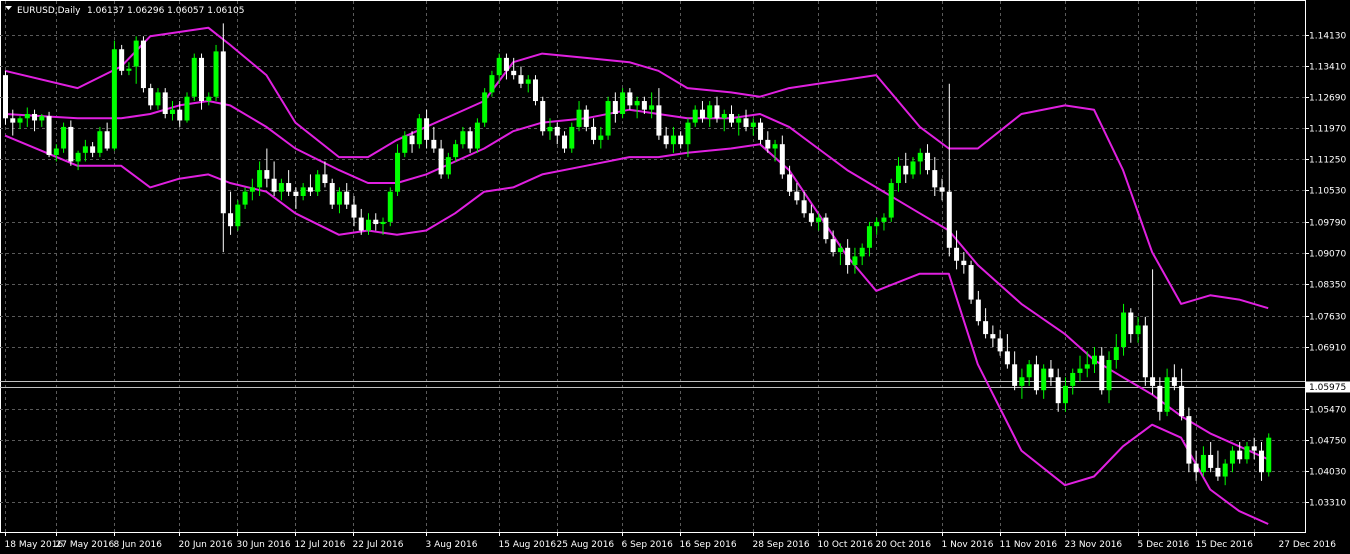  Describe the element at coordinates (8, 8) in the screenshot. I see `triangle-down-icon` at that location.